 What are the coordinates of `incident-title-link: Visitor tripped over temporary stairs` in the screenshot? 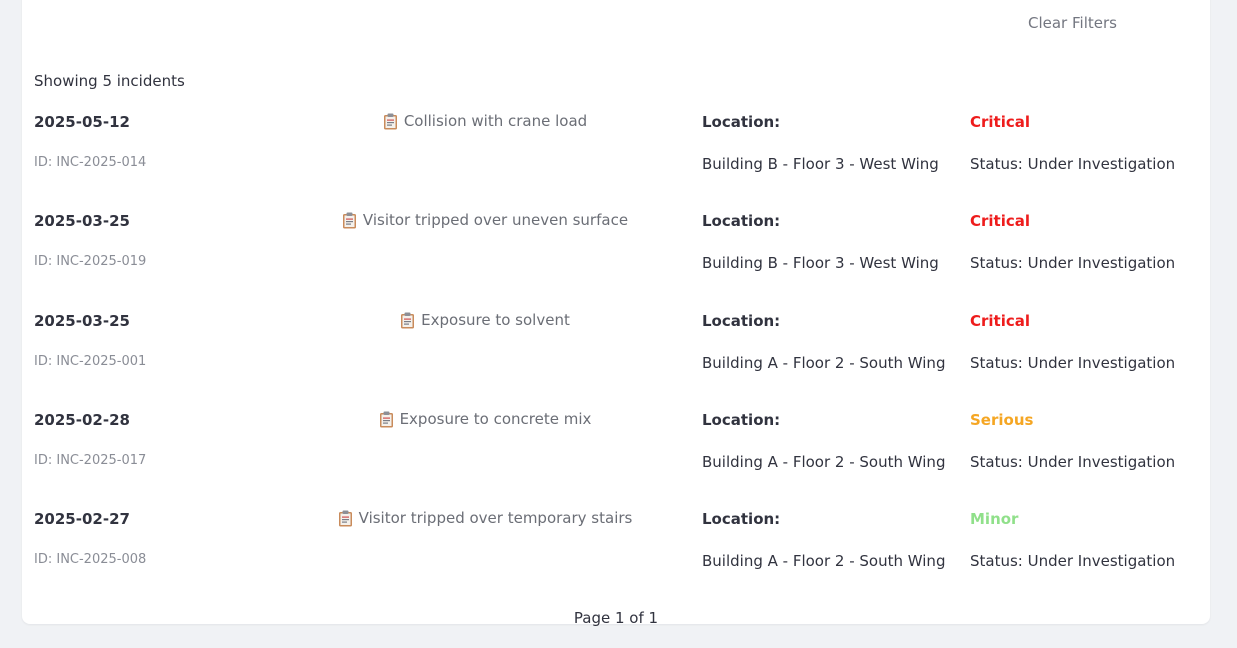 It's located at (485, 518).